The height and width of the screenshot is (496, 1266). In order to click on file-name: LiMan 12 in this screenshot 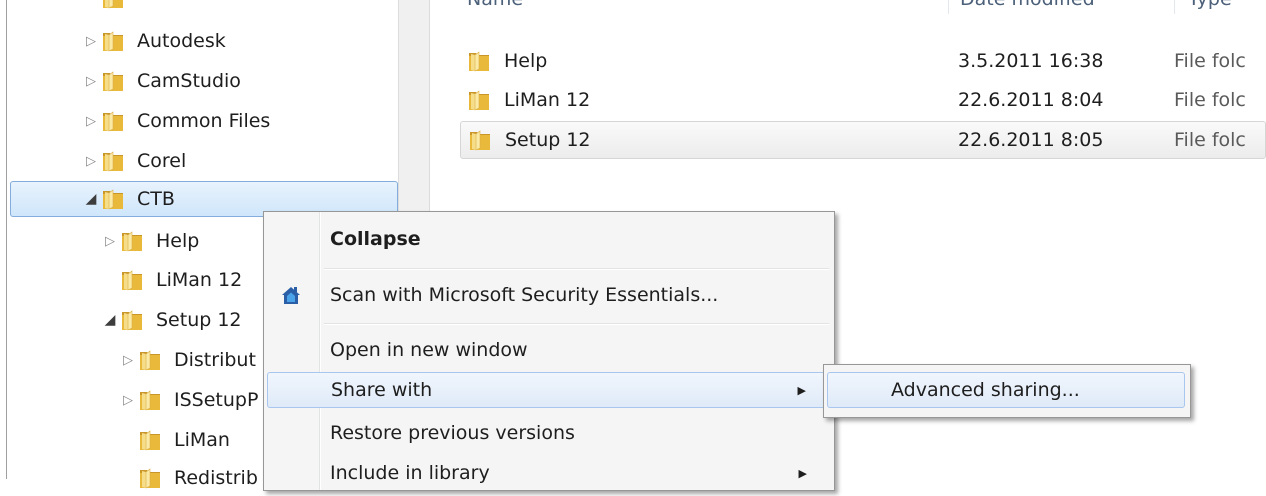, I will do `click(547, 100)`.